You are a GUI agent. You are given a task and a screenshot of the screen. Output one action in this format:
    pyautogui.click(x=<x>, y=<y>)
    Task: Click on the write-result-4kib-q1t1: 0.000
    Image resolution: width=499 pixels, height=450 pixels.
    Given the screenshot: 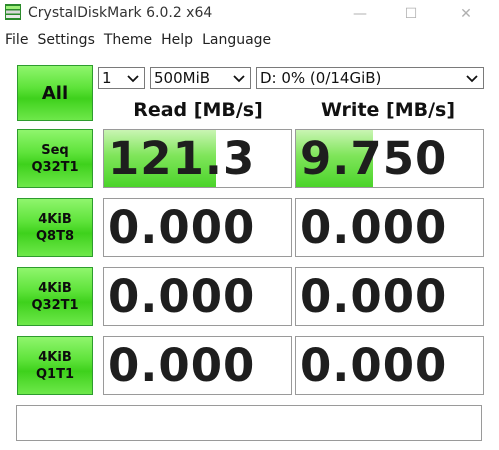 What is the action you would take?
    pyautogui.click(x=389, y=365)
    